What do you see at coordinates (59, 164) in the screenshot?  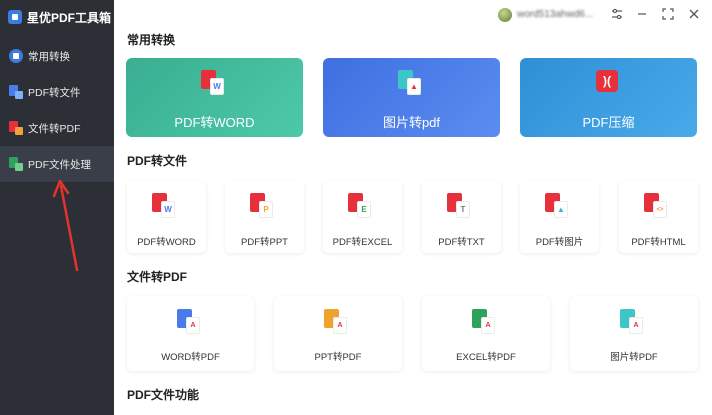 I see `sidebar-item-label: PDF文件处理` at bounding box center [59, 164].